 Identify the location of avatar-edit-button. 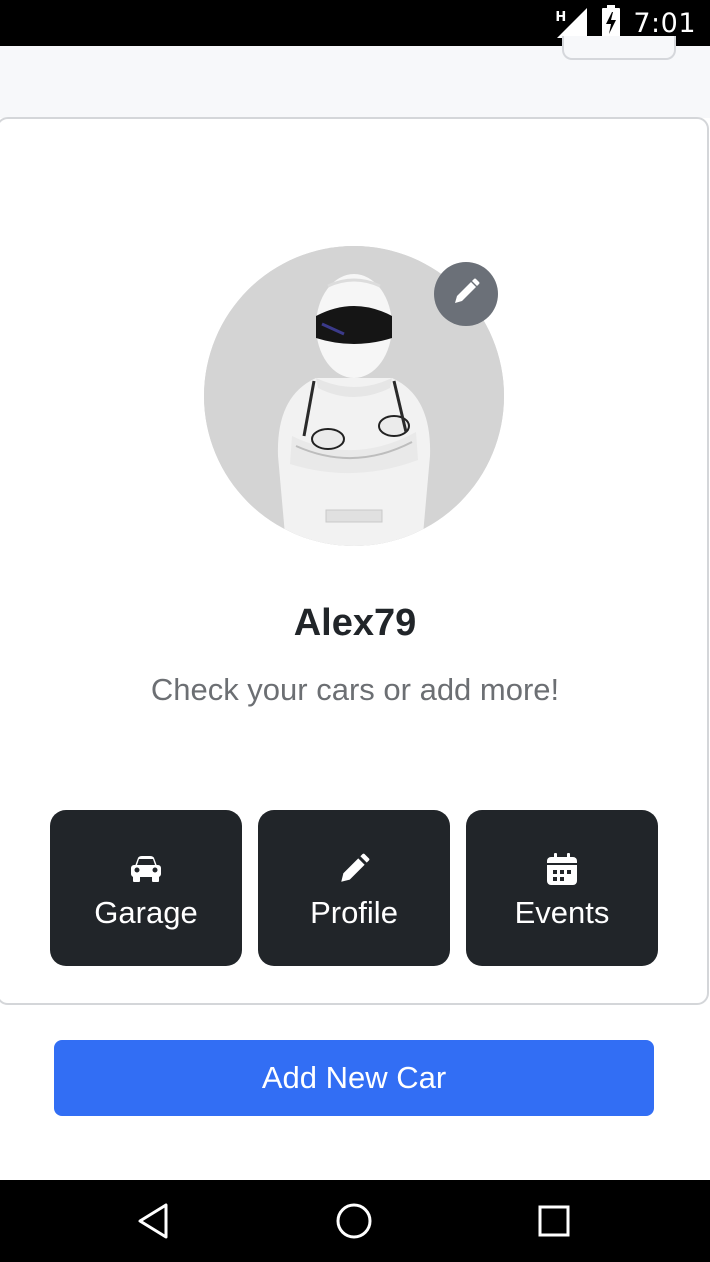
(466, 294).